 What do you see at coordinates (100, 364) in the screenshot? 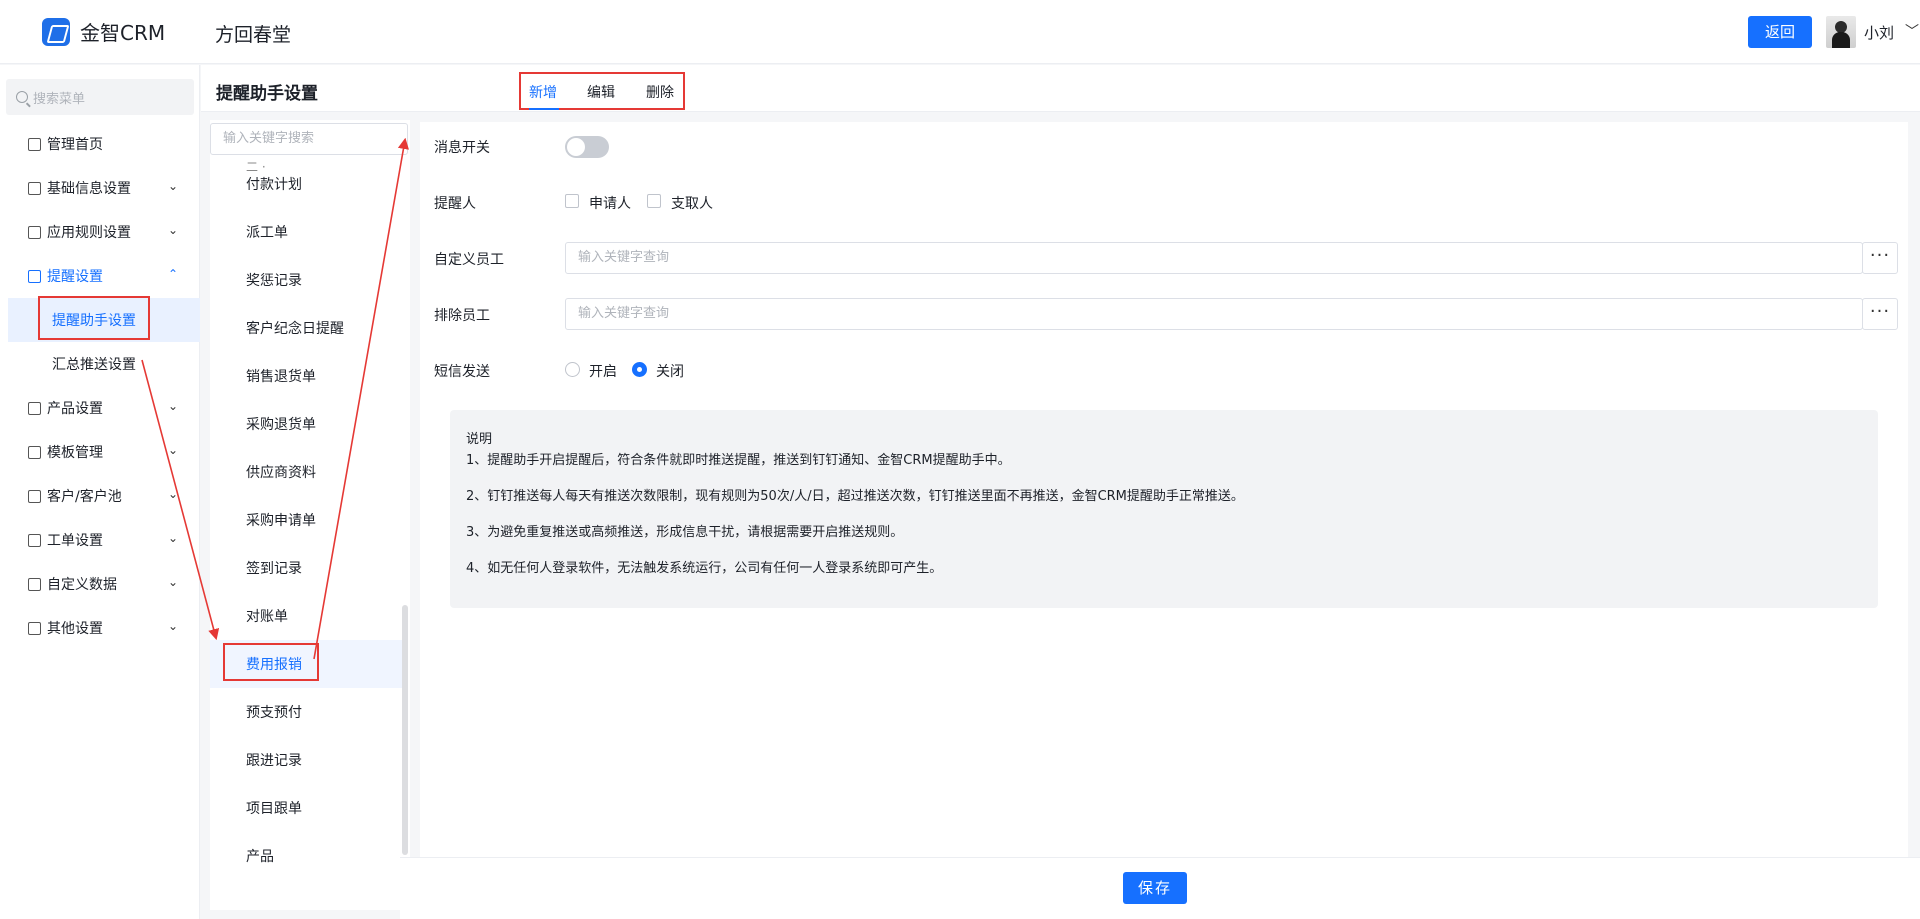
I see `sidebar-subitem-summary-push: 汇总推送设置` at bounding box center [100, 364].